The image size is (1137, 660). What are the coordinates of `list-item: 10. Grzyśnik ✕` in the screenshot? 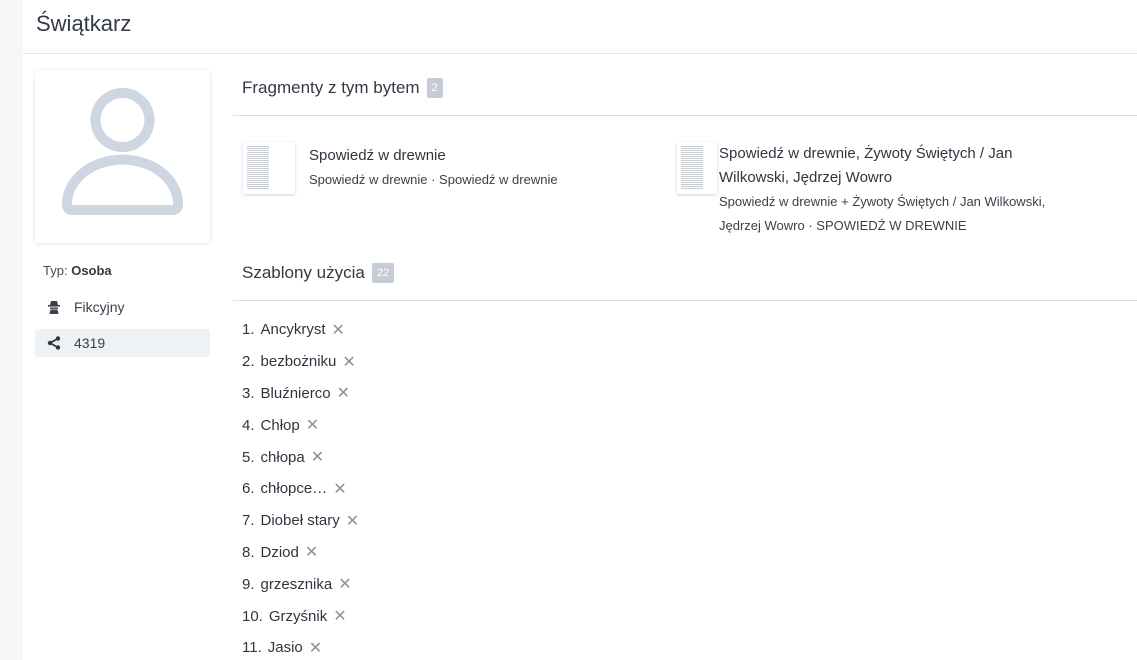 It's located at (300, 616).